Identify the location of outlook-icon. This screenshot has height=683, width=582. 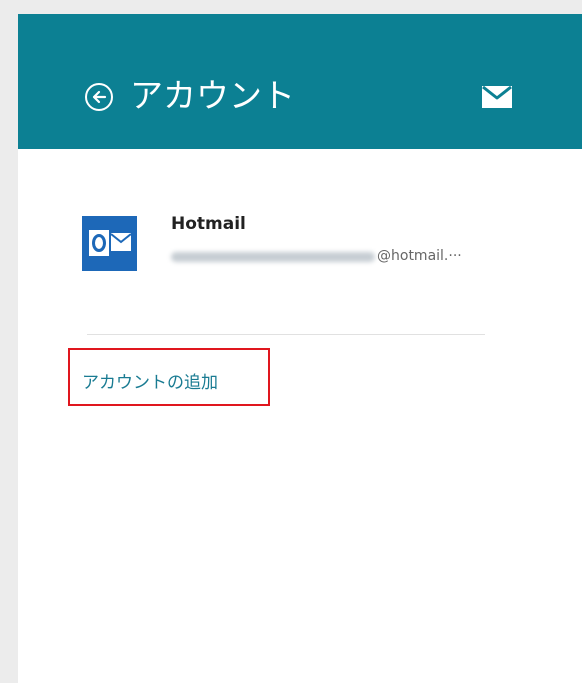
(109, 243).